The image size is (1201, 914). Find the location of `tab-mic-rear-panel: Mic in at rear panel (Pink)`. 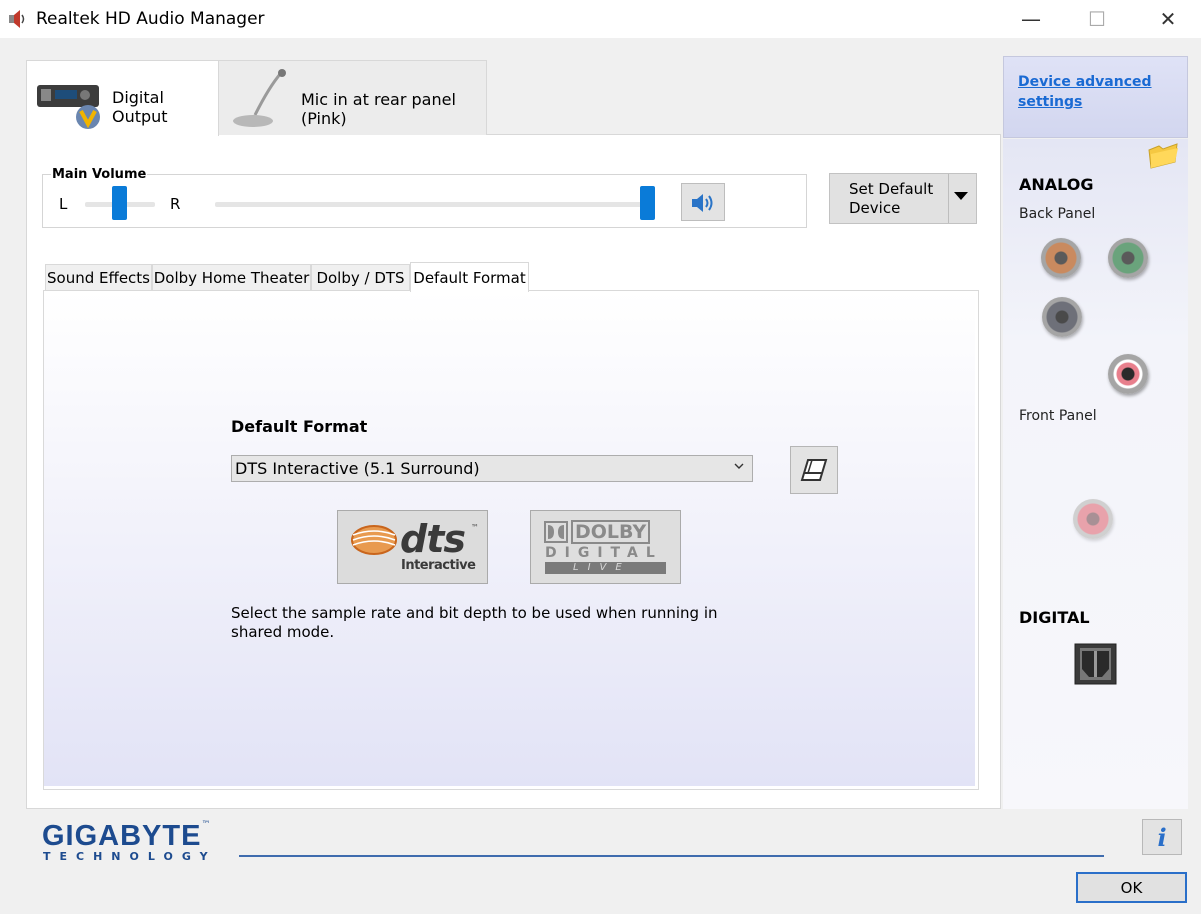

tab-mic-rear-panel: Mic in at rear panel (Pink) is located at coordinates (352, 97).